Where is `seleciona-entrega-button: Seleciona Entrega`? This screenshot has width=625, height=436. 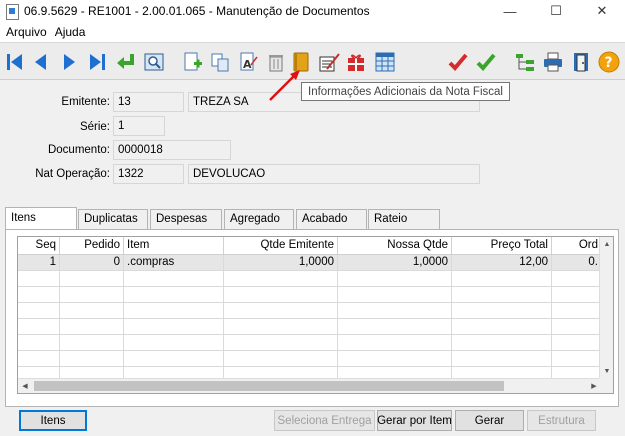
seleciona-entrega-button: Seleciona Entrega is located at coordinates (324, 420).